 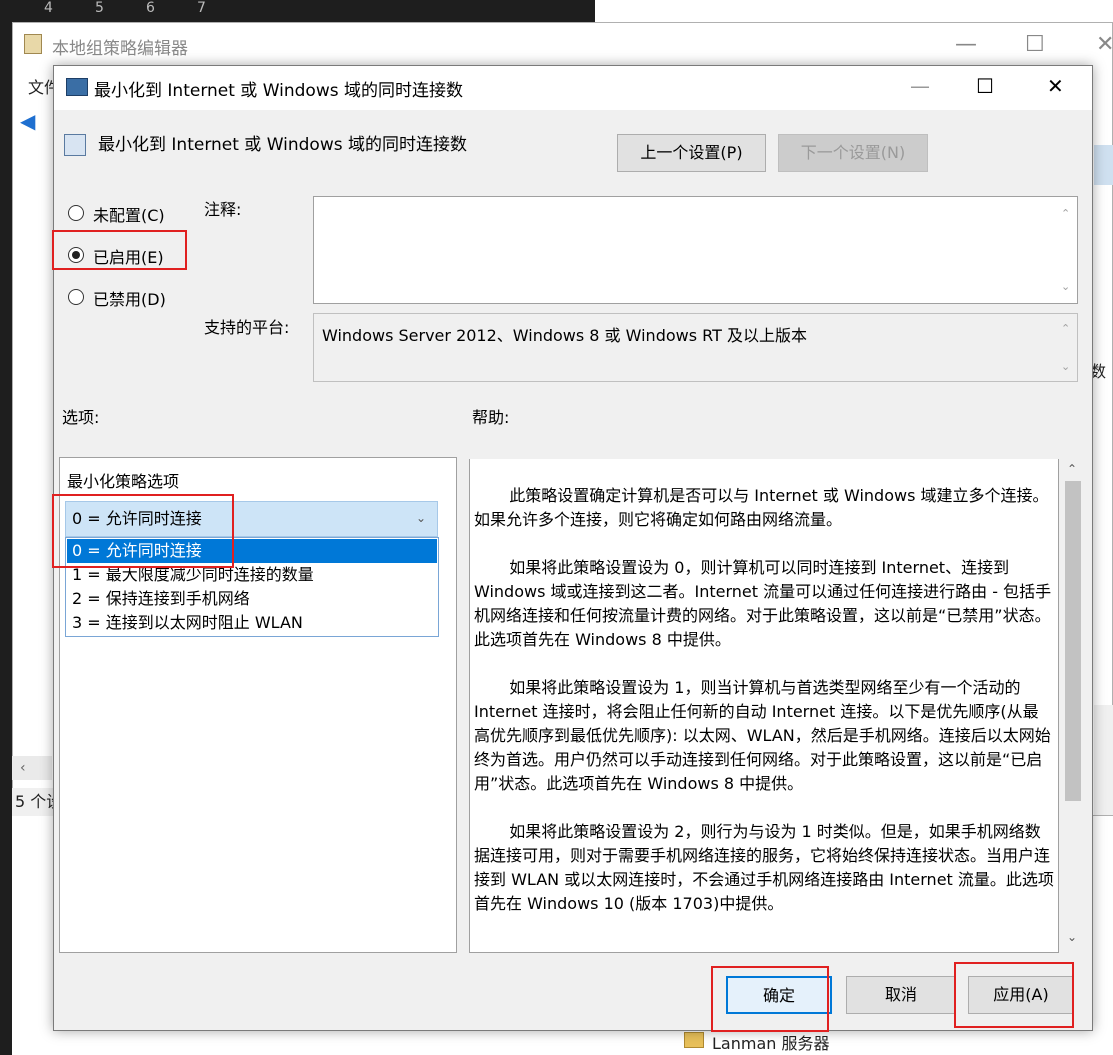 What do you see at coordinates (123, 481) in the screenshot?
I see `options-caption: 最小化策略选项` at bounding box center [123, 481].